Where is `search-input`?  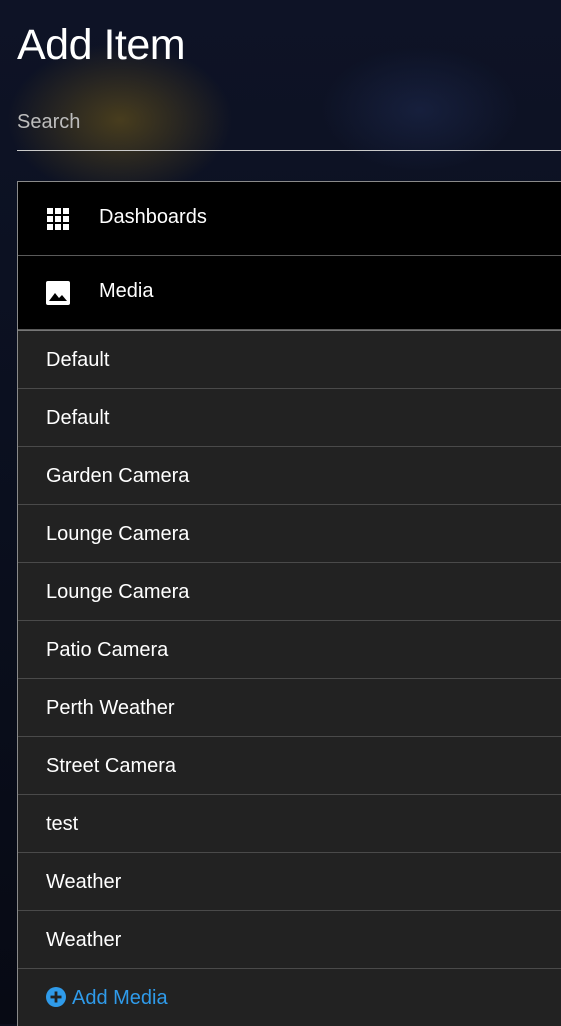
search-input is located at coordinates (287, 122).